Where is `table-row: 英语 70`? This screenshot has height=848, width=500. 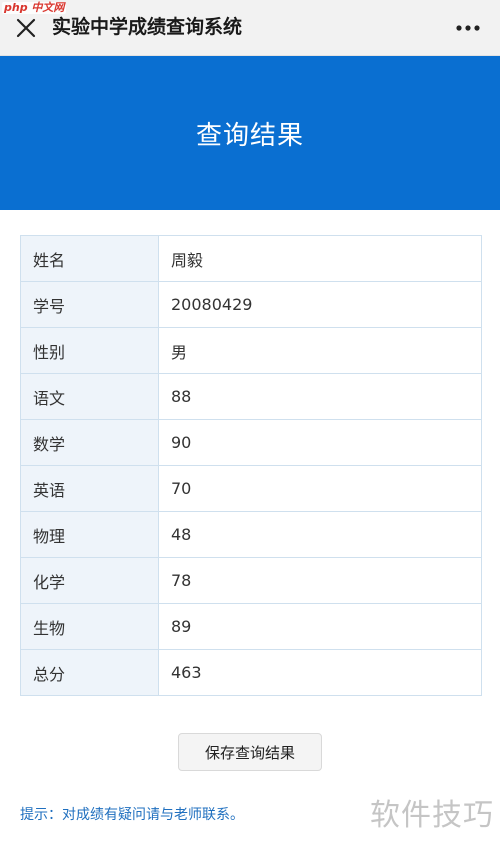 table-row: 英语 70 is located at coordinates (251, 488).